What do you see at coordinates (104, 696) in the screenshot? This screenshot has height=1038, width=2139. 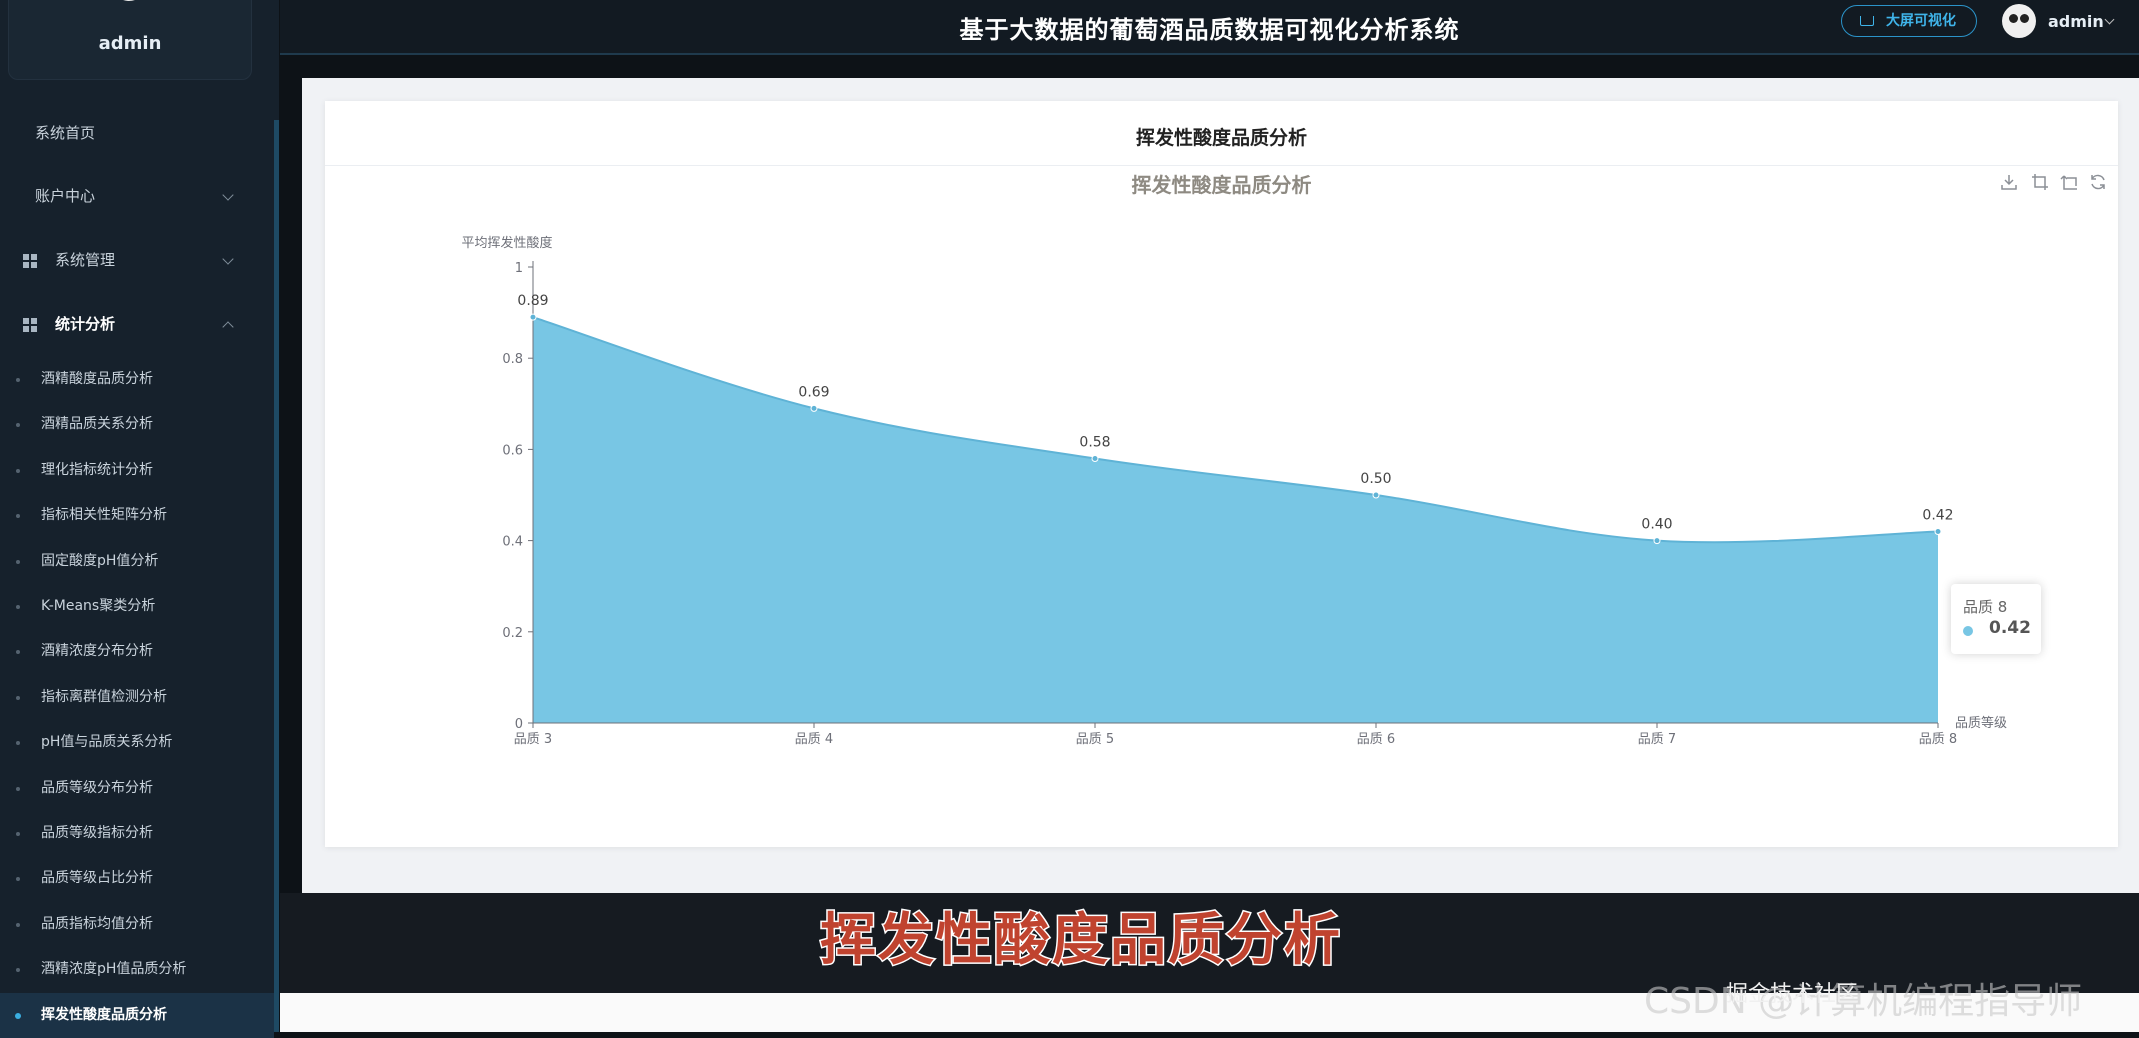 I see `sidebar-subitem-label: 指标离群值检测分析` at bounding box center [104, 696].